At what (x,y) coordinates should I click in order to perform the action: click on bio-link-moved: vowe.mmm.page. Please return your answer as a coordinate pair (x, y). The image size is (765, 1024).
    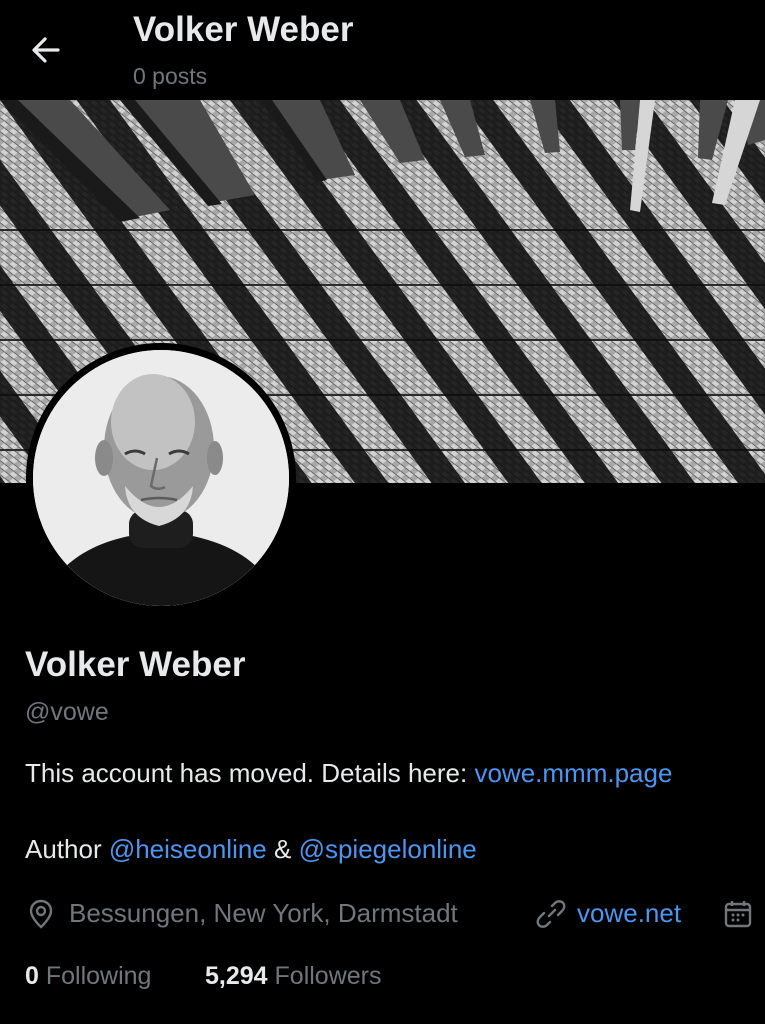
    Looking at the image, I should click on (573, 773).